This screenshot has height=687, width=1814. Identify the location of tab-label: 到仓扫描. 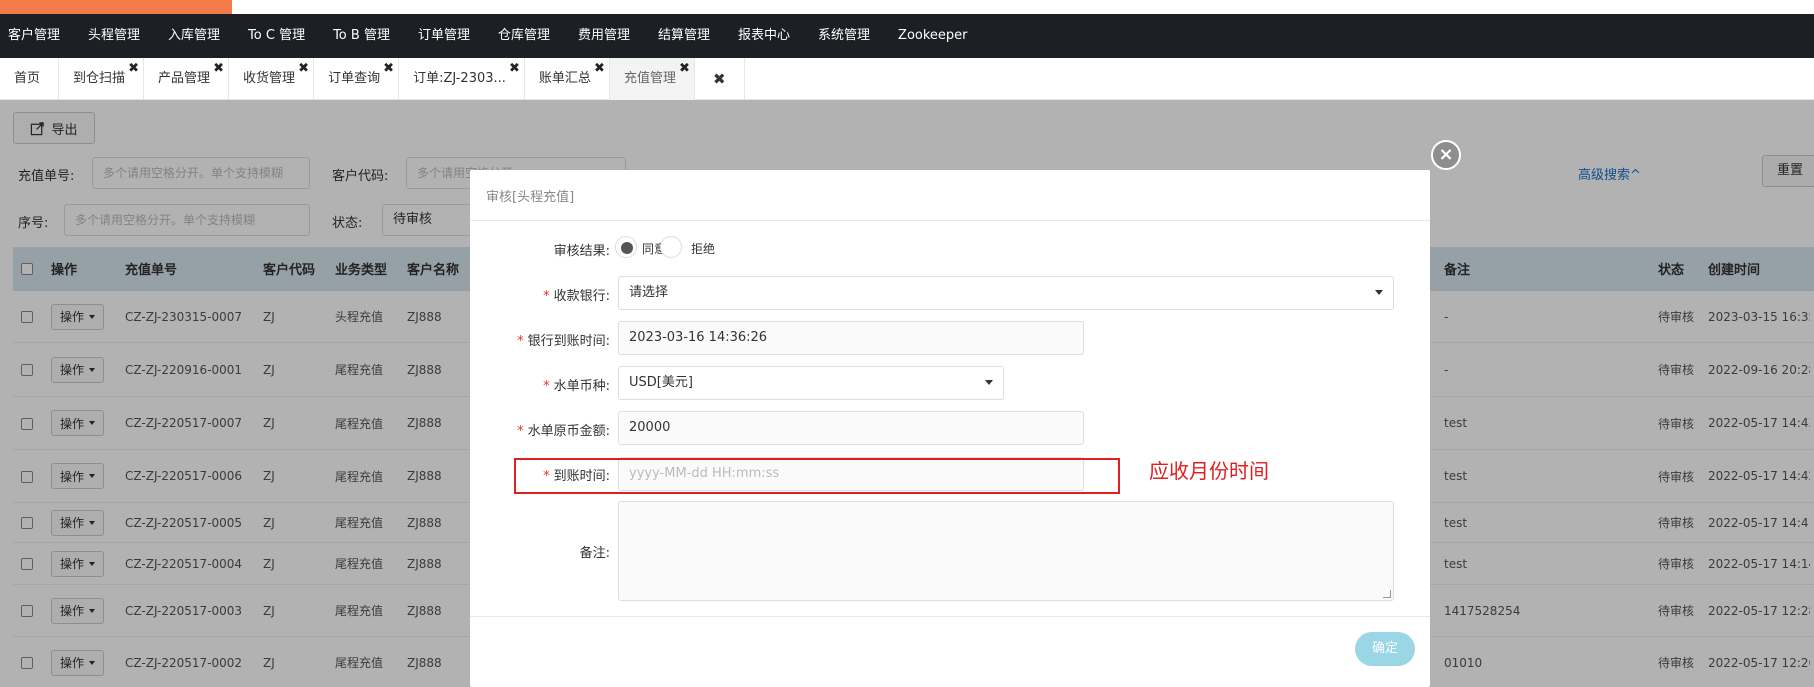
(99, 78).